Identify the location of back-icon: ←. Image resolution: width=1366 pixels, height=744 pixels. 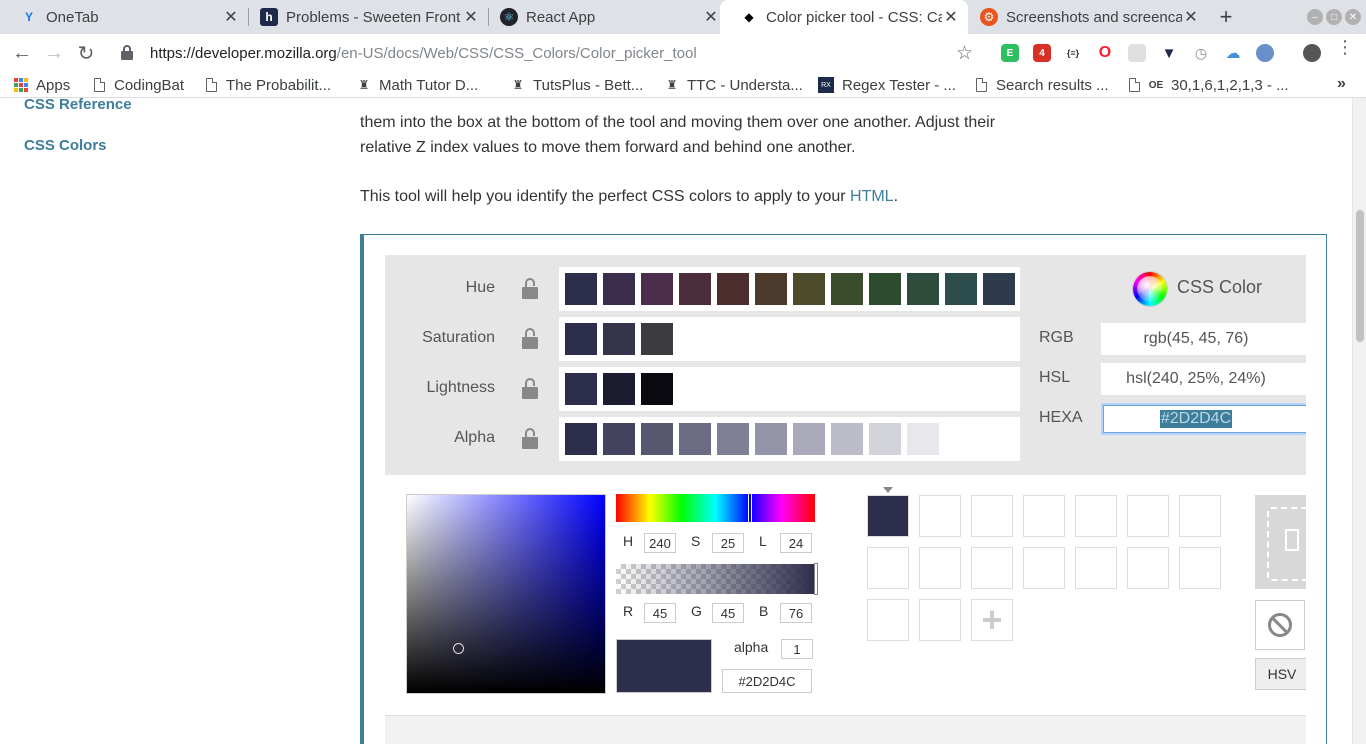
(22, 53).